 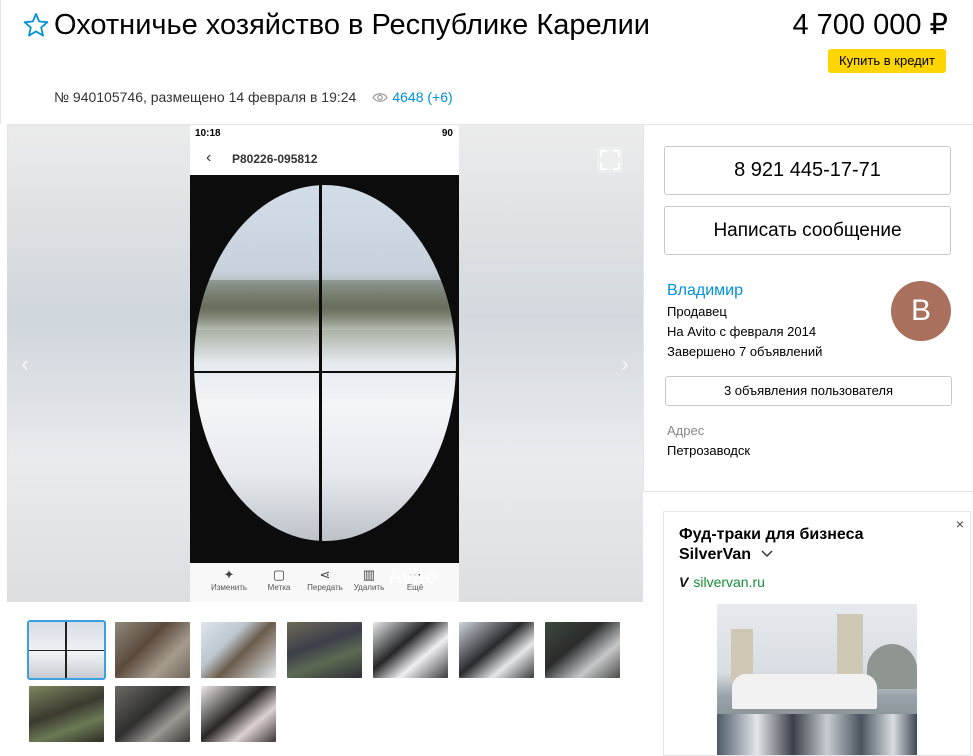 What do you see at coordinates (447, 133) in the screenshot?
I see `phone-battery: 90` at bounding box center [447, 133].